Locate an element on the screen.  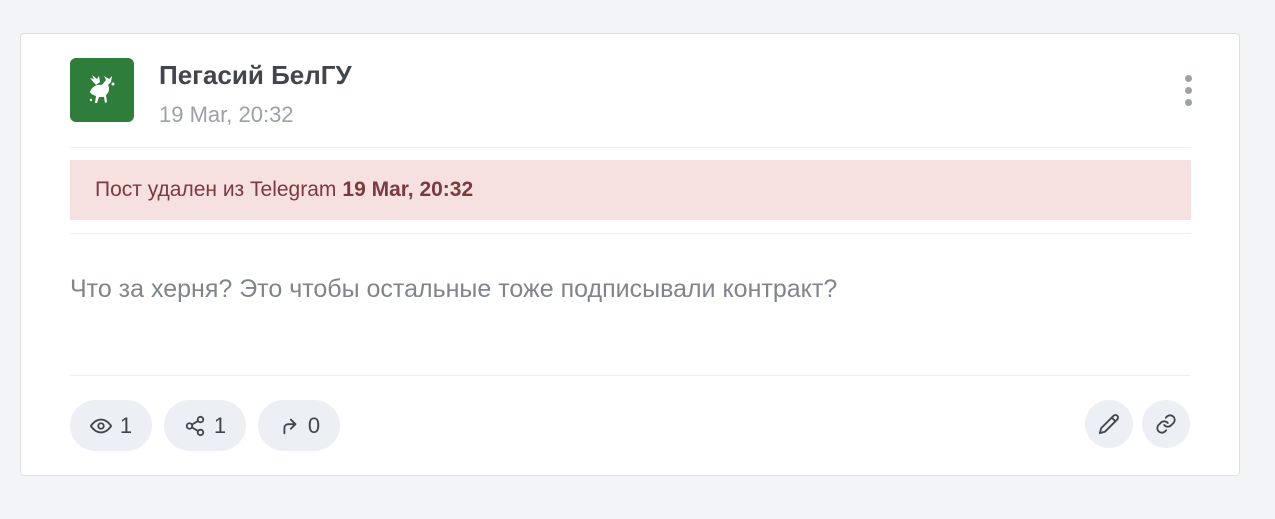
pencil-icon is located at coordinates (1109, 424).